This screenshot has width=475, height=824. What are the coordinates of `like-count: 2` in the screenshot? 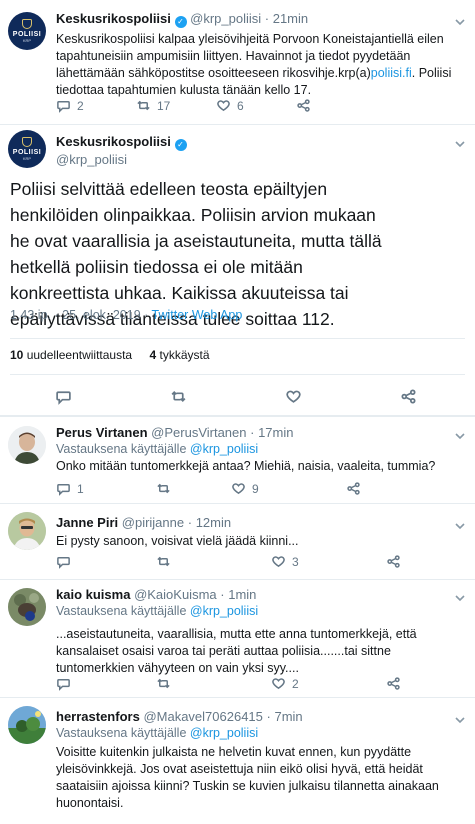 It's located at (295, 683).